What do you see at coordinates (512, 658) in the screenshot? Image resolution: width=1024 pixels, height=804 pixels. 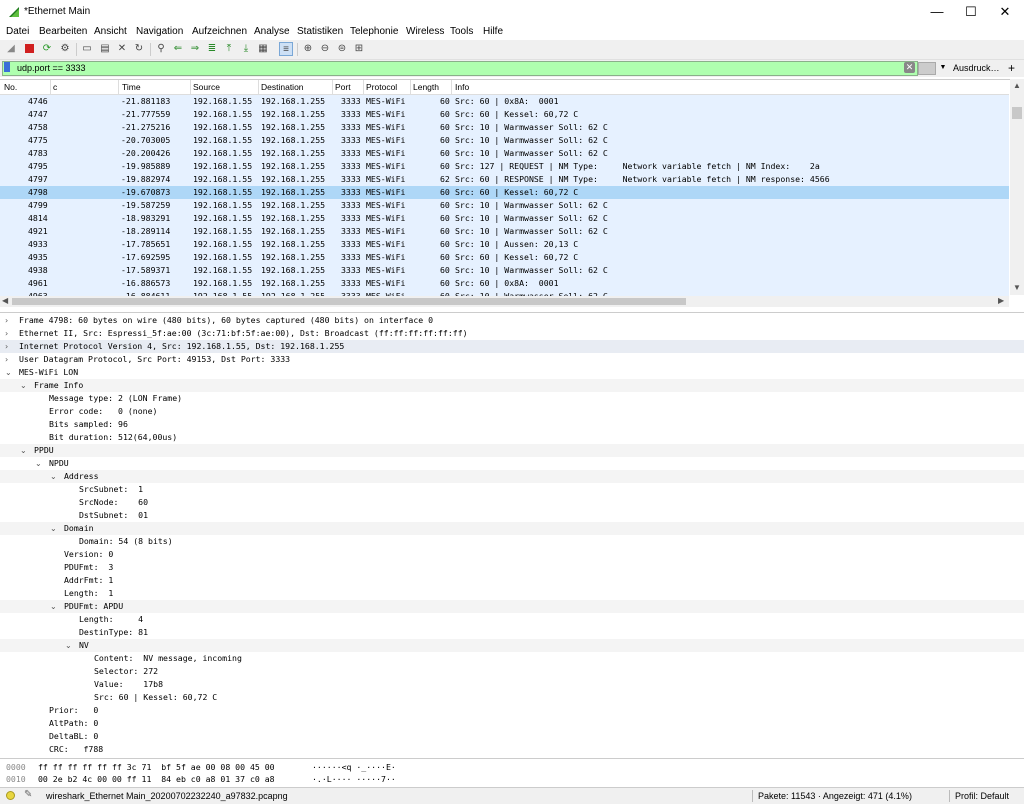 I see `tree-node: Content: NV message, incoming` at bounding box center [512, 658].